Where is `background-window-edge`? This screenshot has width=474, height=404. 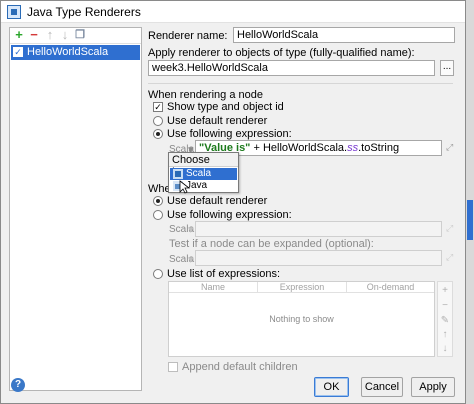
background-window-edge is located at coordinates (470, 202).